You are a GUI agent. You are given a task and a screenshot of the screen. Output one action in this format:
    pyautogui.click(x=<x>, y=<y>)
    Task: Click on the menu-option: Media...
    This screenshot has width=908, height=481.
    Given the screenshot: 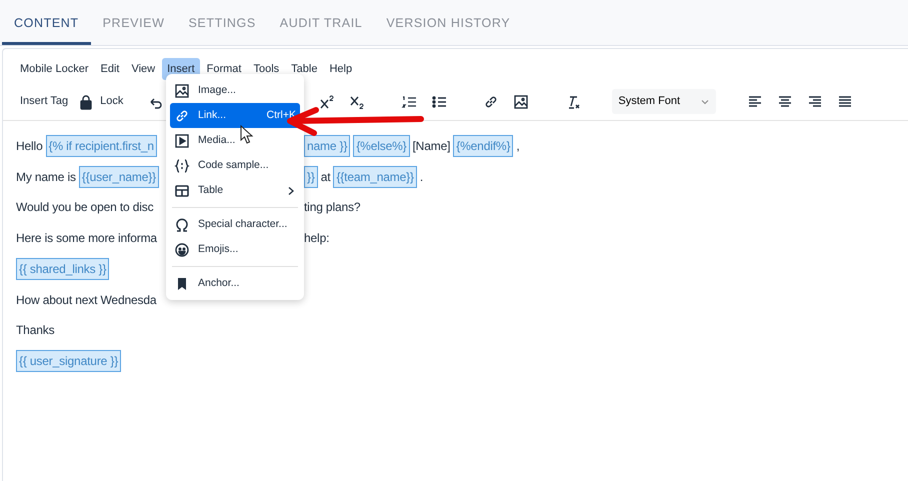 What is the action you would take?
    pyautogui.click(x=235, y=140)
    